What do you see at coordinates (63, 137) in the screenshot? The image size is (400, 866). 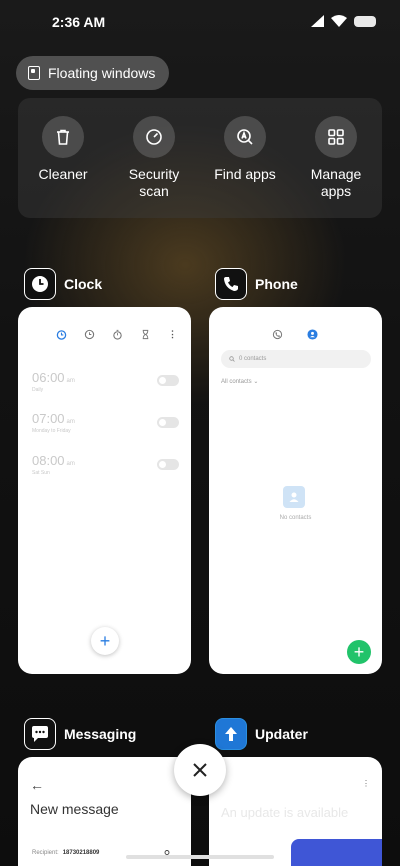 I see `trash-icon` at bounding box center [63, 137].